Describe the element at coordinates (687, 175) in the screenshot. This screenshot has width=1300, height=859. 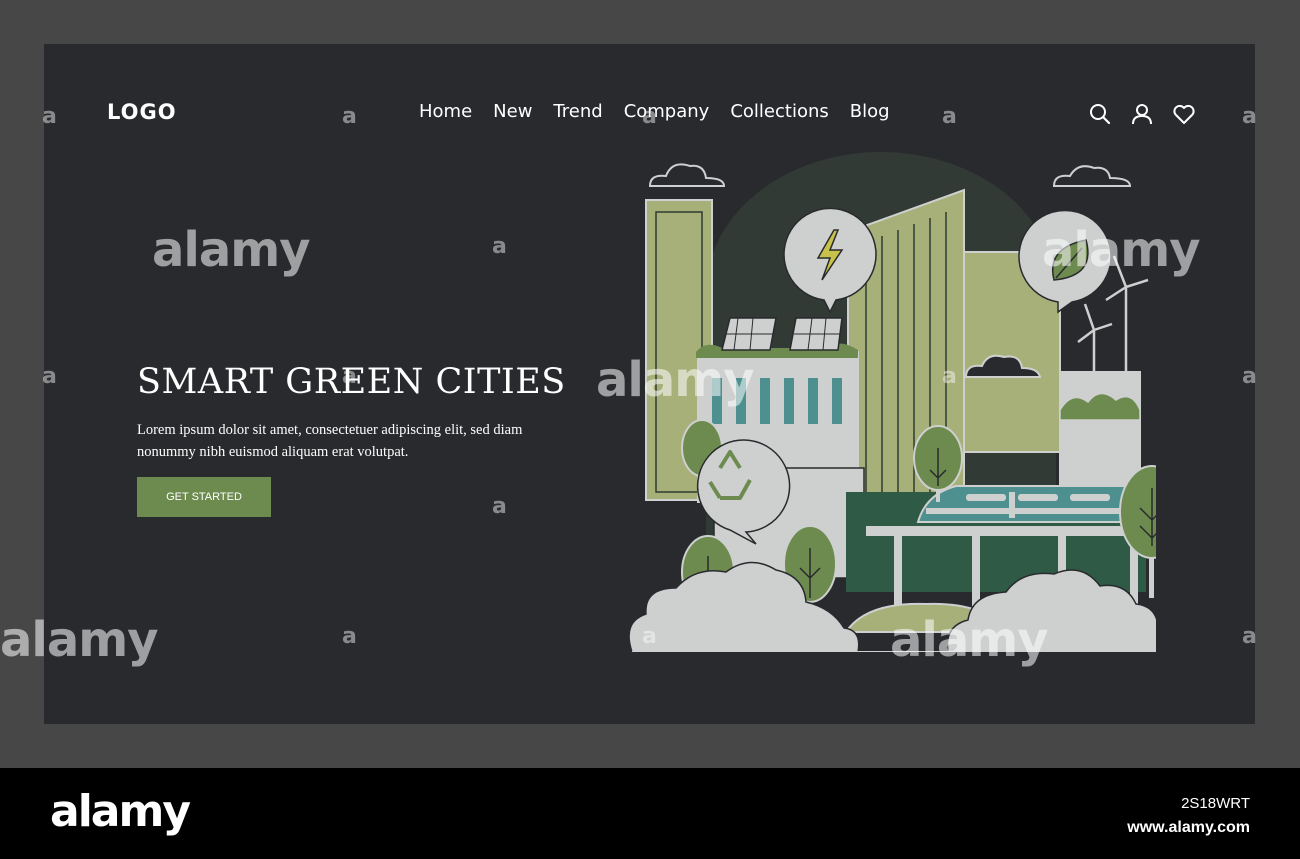
I see `cloud-top-left` at that location.